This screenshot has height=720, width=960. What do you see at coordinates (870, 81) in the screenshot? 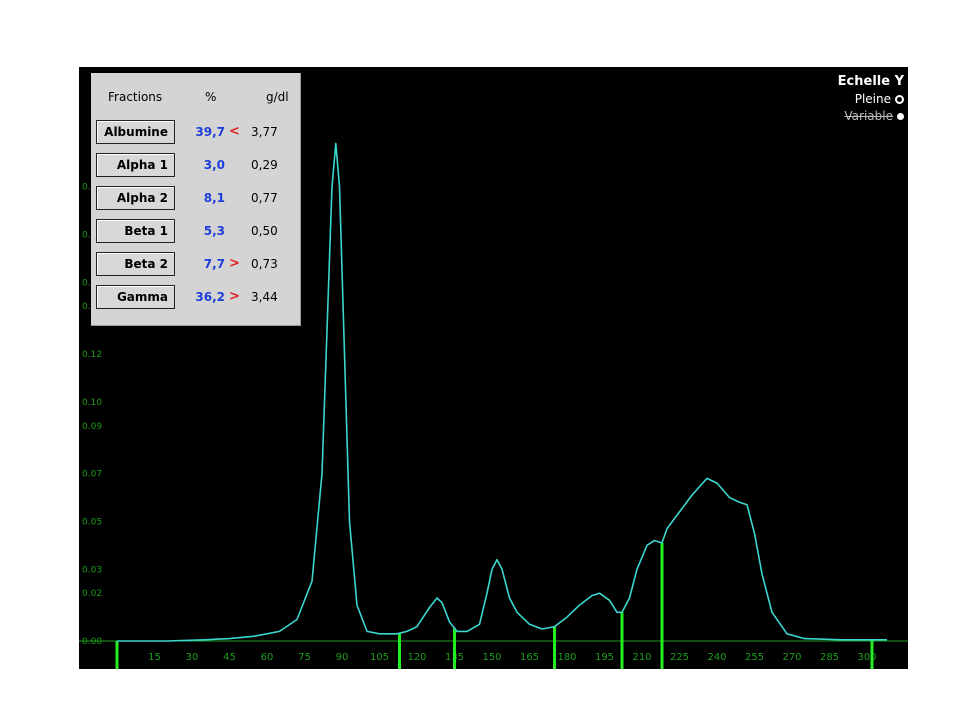
I see `y-scale-title: Echelle Y` at bounding box center [870, 81].